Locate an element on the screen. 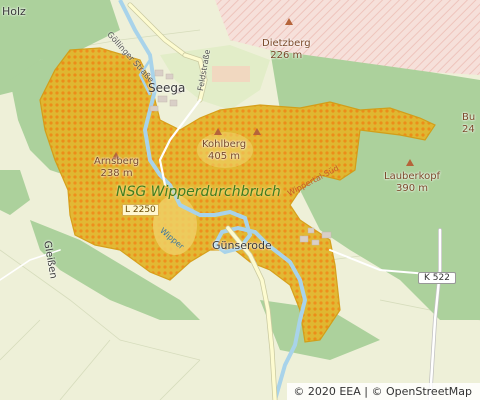  label-kohlberg: Kohlberg 405 m is located at coordinates (224, 150).